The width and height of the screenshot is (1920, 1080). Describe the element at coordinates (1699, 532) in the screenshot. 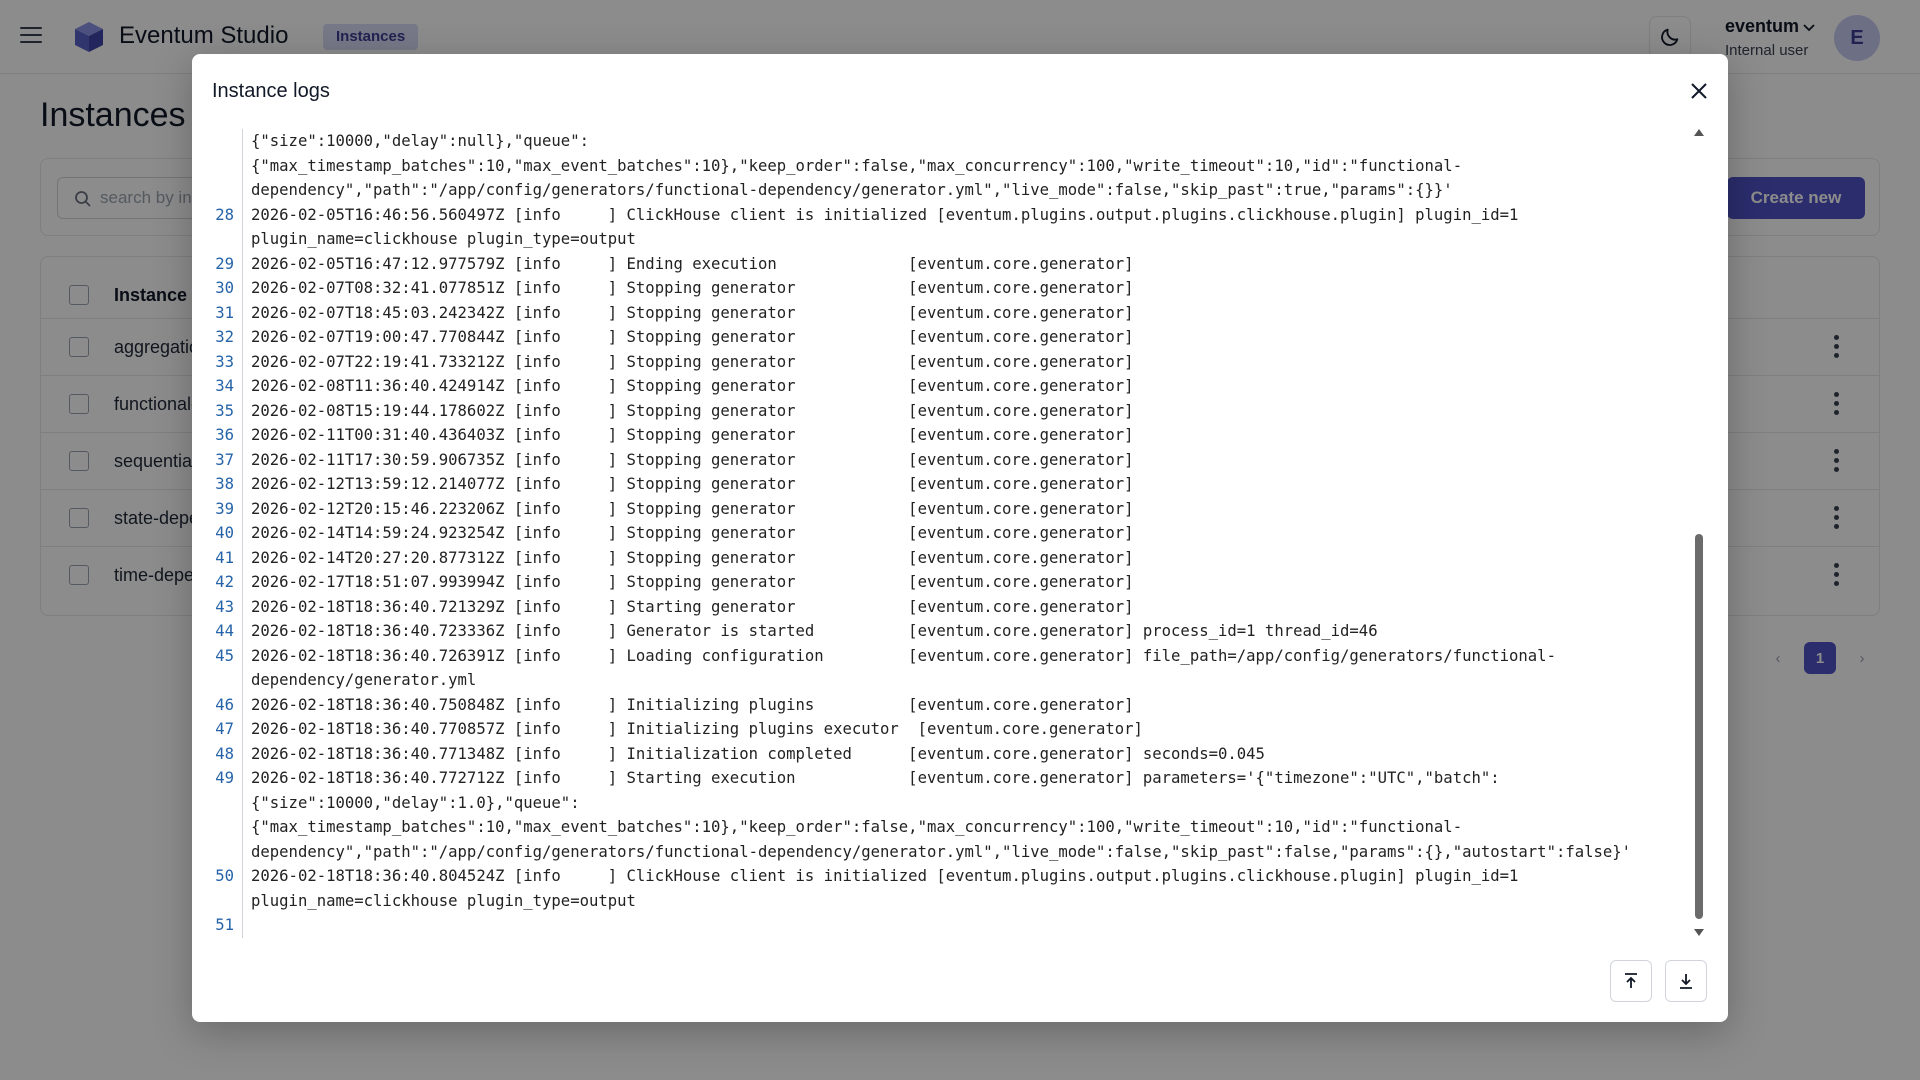

I see `log-scrollbar` at that location.